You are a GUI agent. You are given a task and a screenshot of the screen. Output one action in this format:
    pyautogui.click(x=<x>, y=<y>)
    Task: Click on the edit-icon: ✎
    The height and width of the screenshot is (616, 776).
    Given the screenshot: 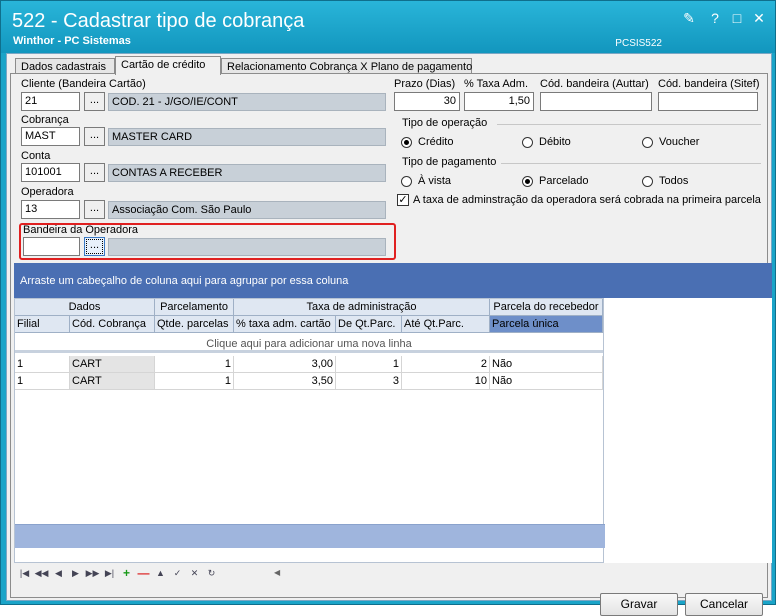 What is the action you would take?
    pyautogui.click(x=689, y=18)
    